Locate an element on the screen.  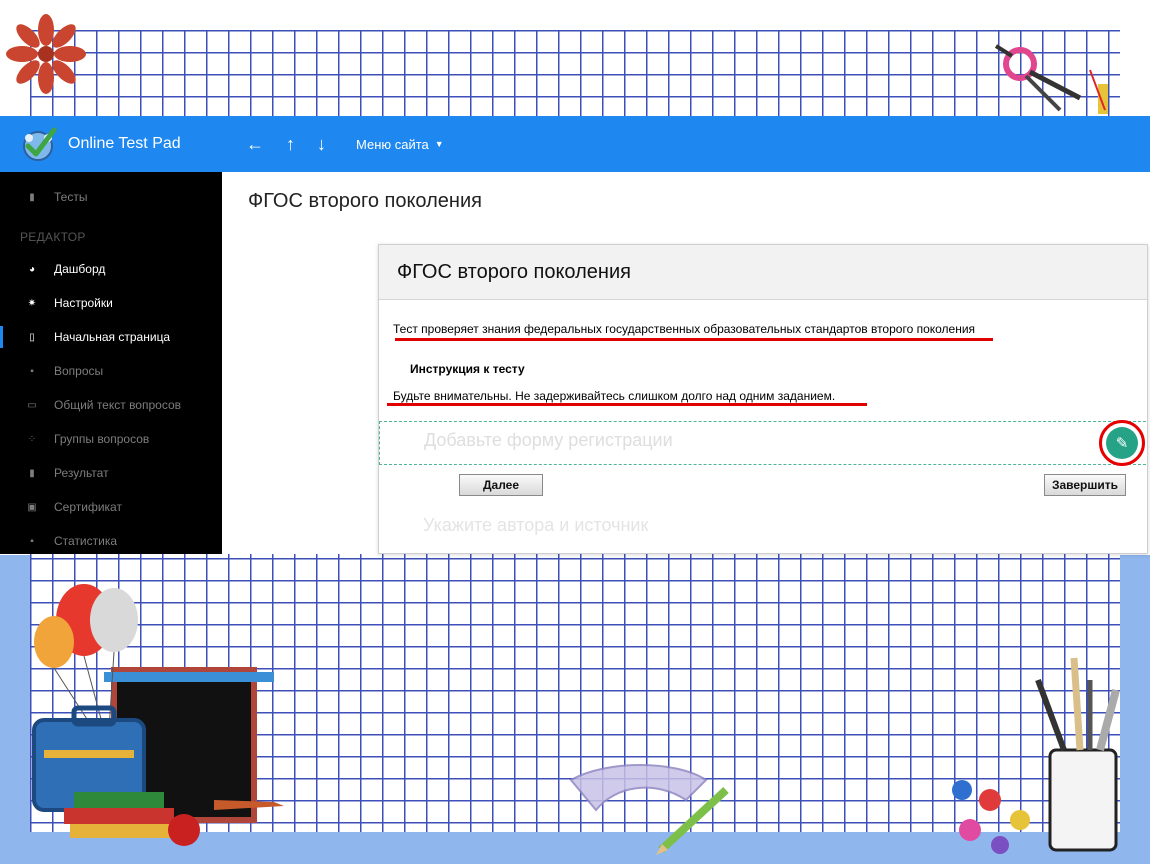
pencil-cup-decoration is located at coordinates (1036, 755).